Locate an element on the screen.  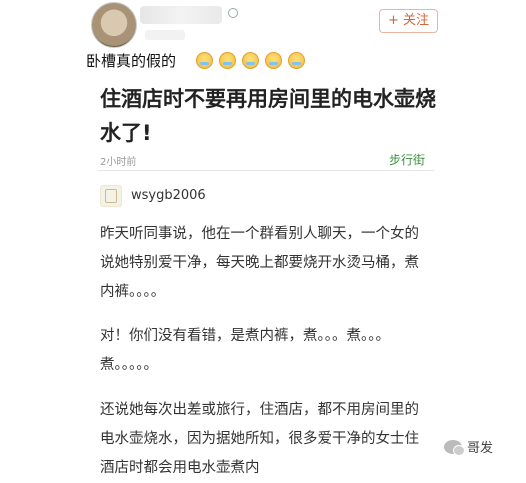
location-link: 步行街 is located at coordinates (407, 159).